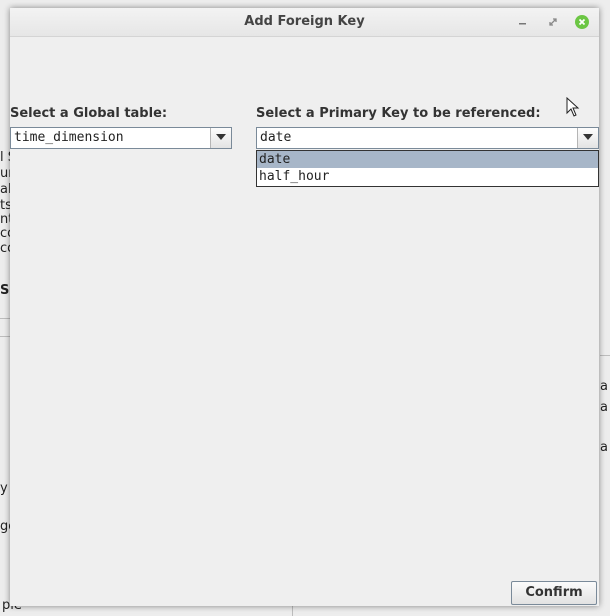 The width and height of the screenshot is (610, 616). What do you see at coordinates (427, 176) in the screenshot?
I see `list-item-half-hour: half_hour` at bounding box center [427, 176].